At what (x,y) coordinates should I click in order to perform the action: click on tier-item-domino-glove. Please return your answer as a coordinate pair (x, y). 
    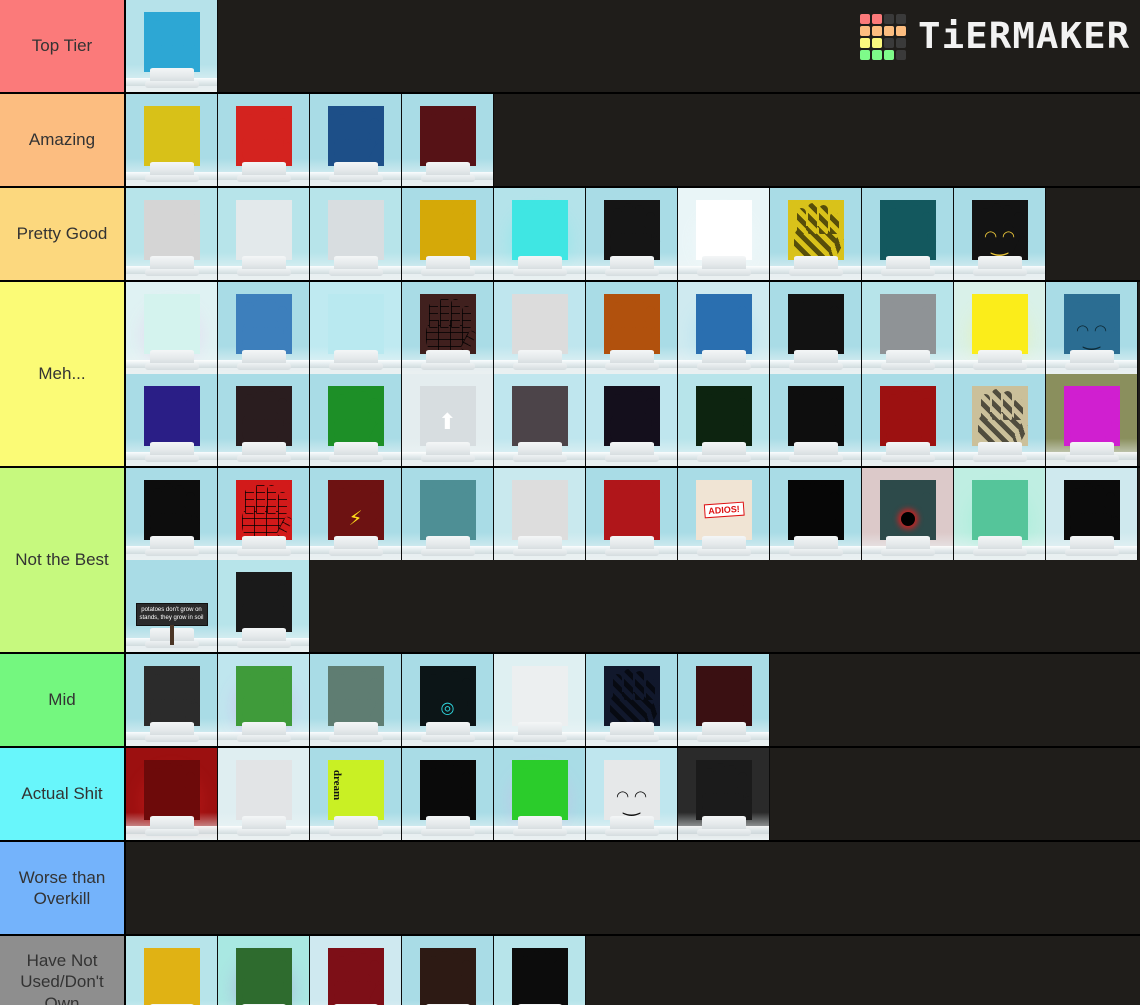
    Looking at the image, I should click on (540, 328).